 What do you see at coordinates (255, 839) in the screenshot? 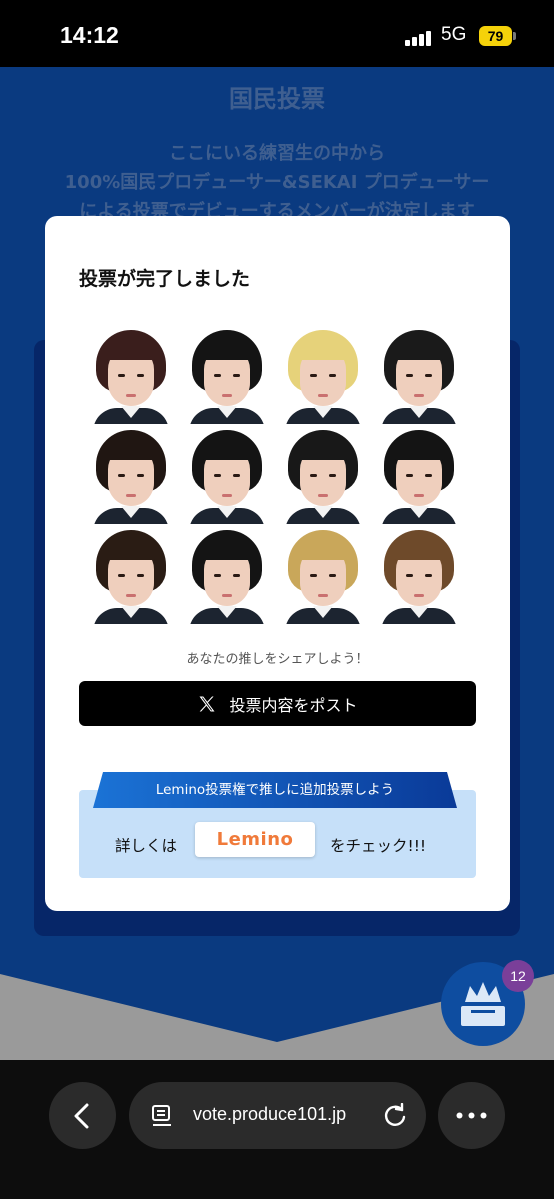
I see `lemino-logo-button: Lemino` at bounding box center [255, 839].